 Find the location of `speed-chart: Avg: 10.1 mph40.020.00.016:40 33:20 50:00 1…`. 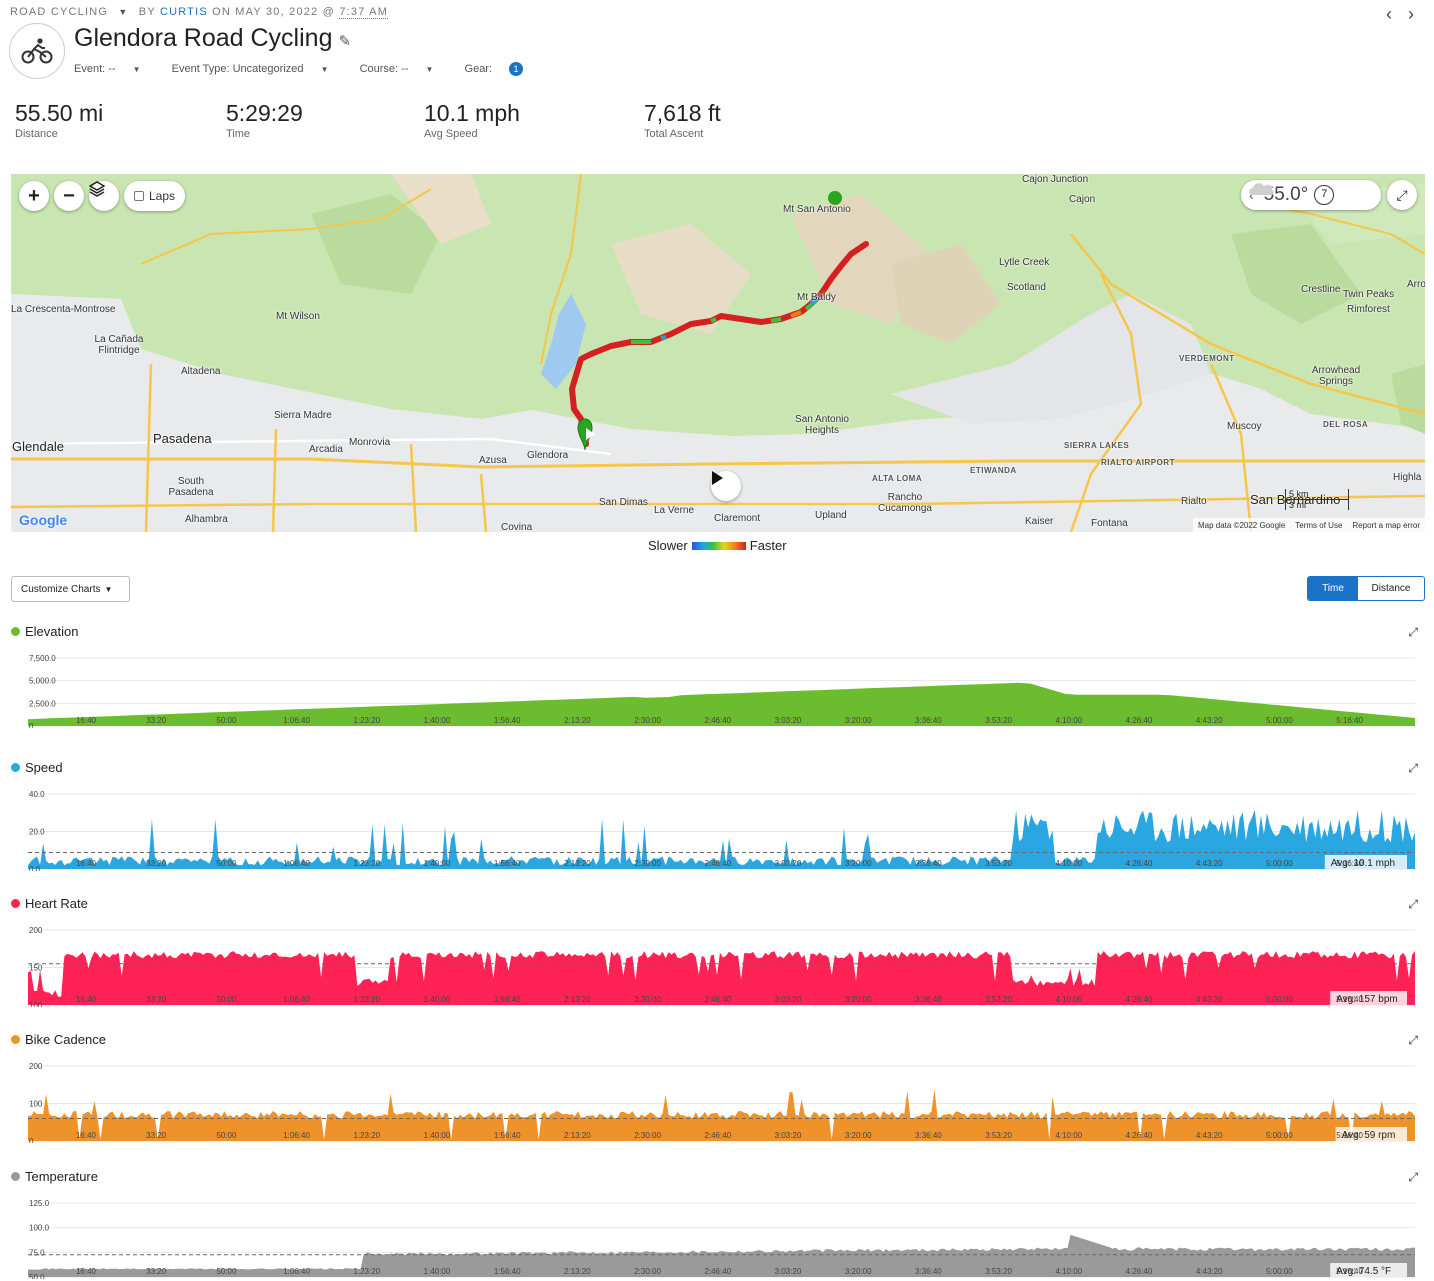

speed-chart: Avg: 10.1 mph40.020.00.016:40 33:20 50:00 1… is located at coordinates (713, 826).